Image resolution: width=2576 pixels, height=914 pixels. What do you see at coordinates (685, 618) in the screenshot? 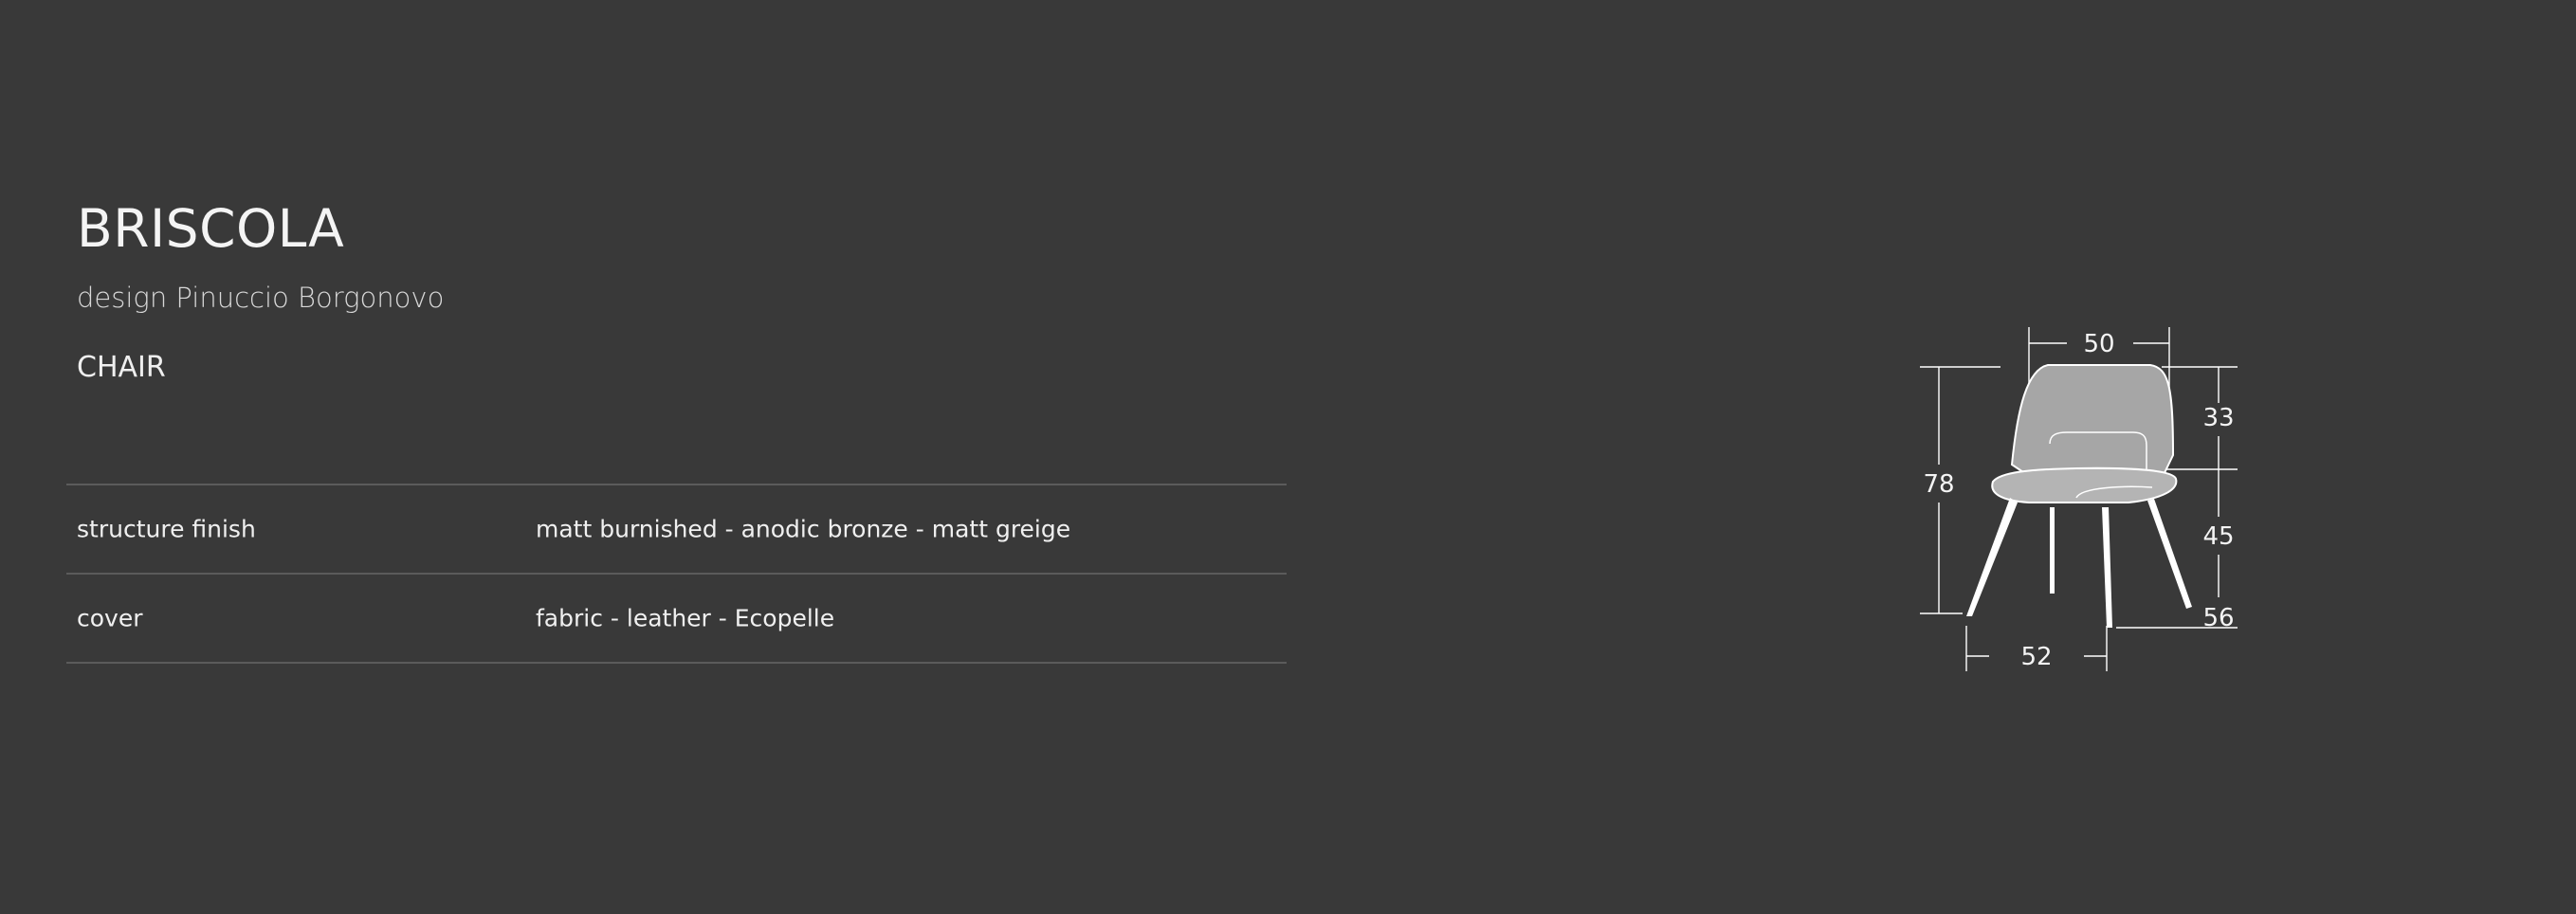
I see `spec-value: fabric - leather - Ecopelle` at bounding box center [685, 618].